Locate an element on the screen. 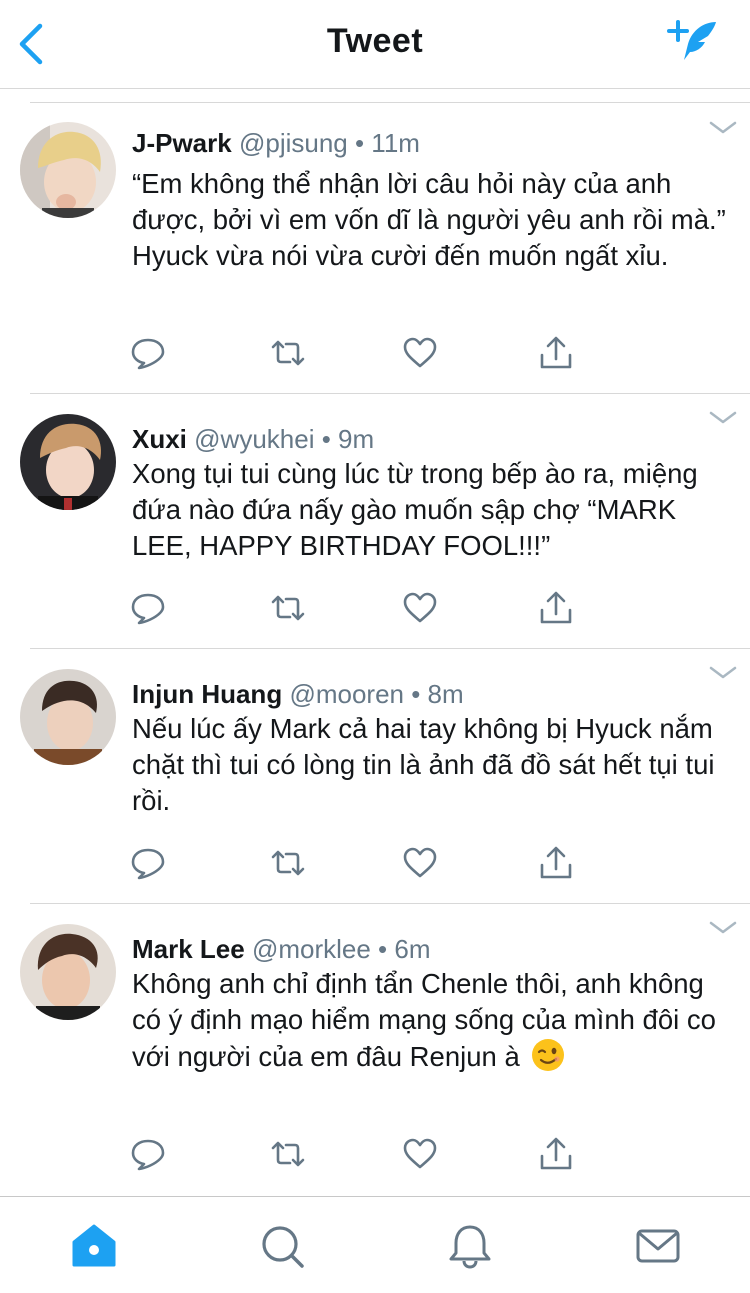 Image resolution: width=750 pixels, height=1293 pixels. page-title: Tweet is located at coordinates (375, 41).